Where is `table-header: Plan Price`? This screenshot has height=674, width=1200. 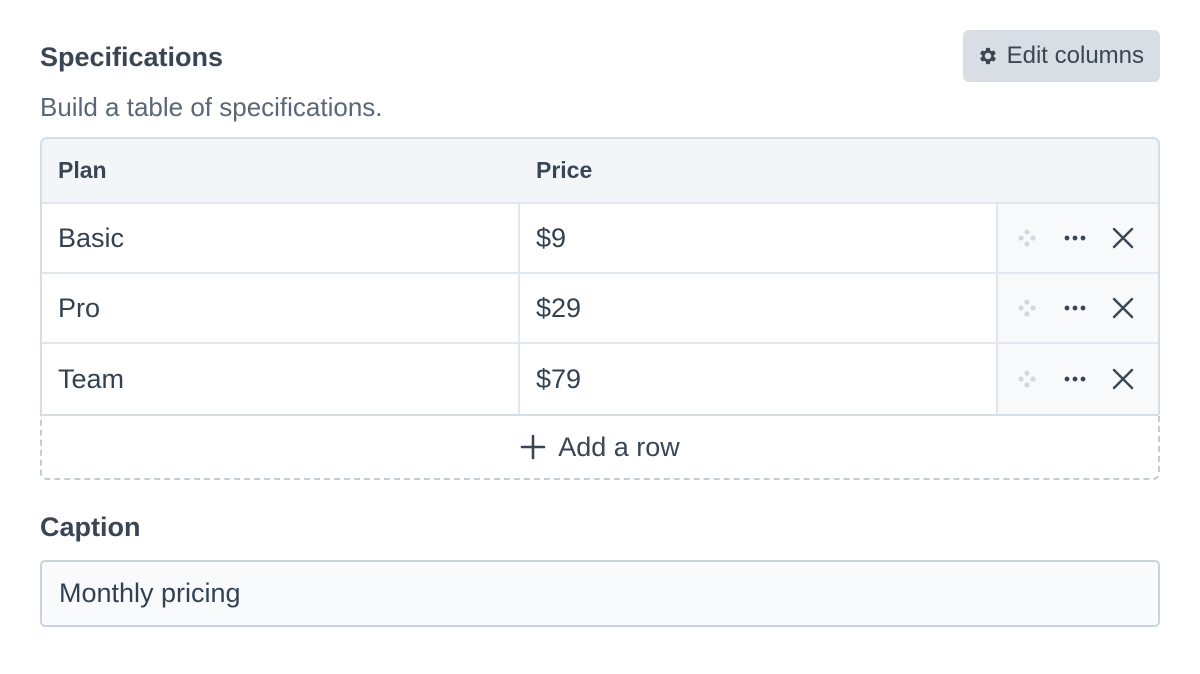
table-header: Plan Price is located at coordinates (600, 171).